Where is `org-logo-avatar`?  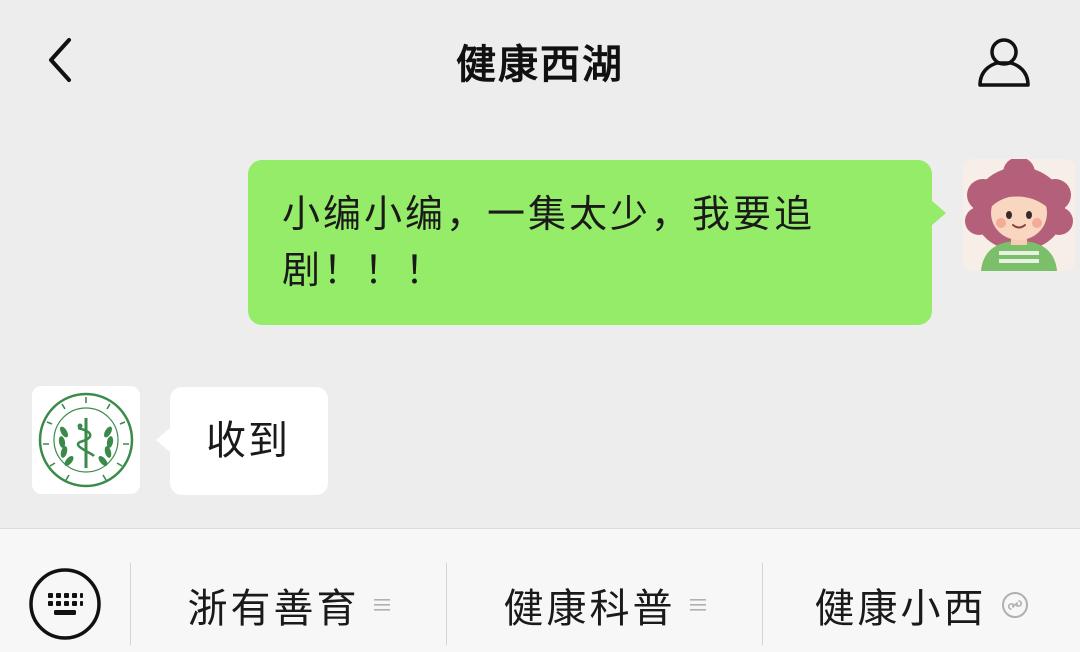
org-logo-avatar is located at coordinates (86, 440).